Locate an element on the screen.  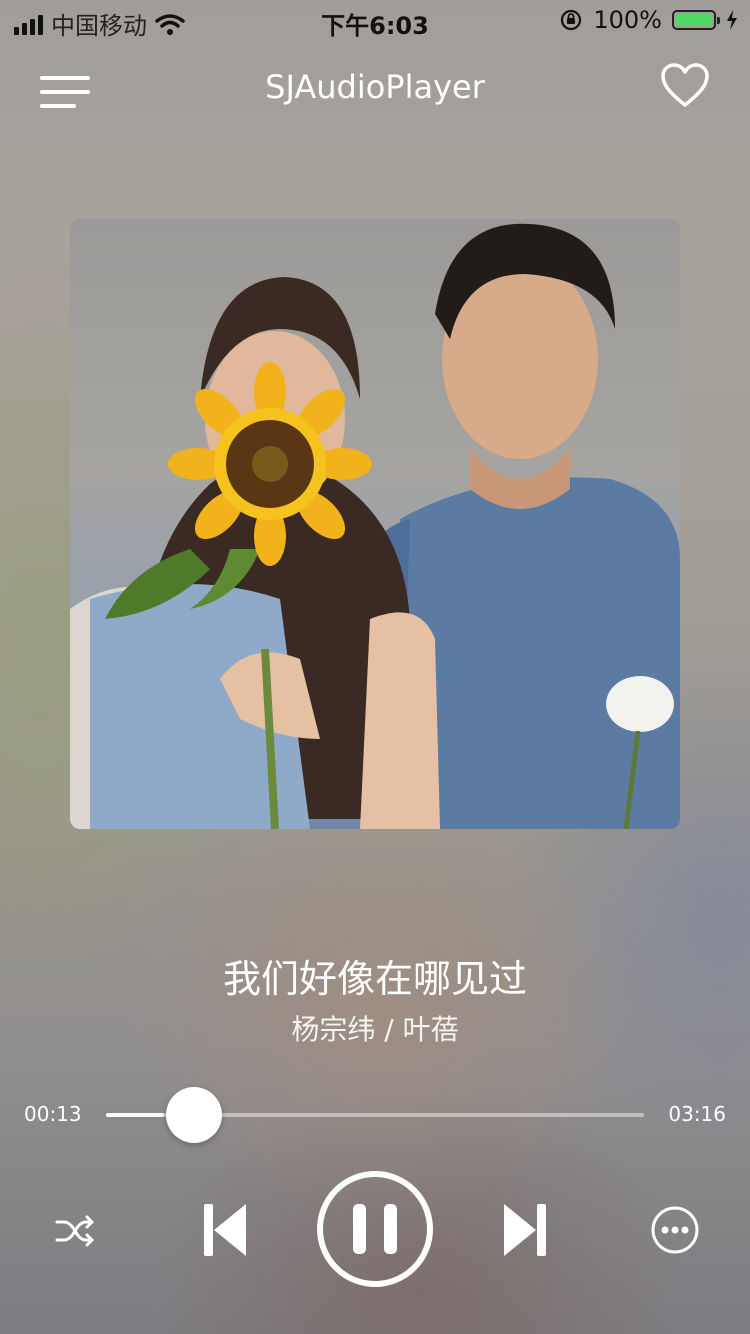
total-time: 03:16 is located at coordinates (697, 1114).